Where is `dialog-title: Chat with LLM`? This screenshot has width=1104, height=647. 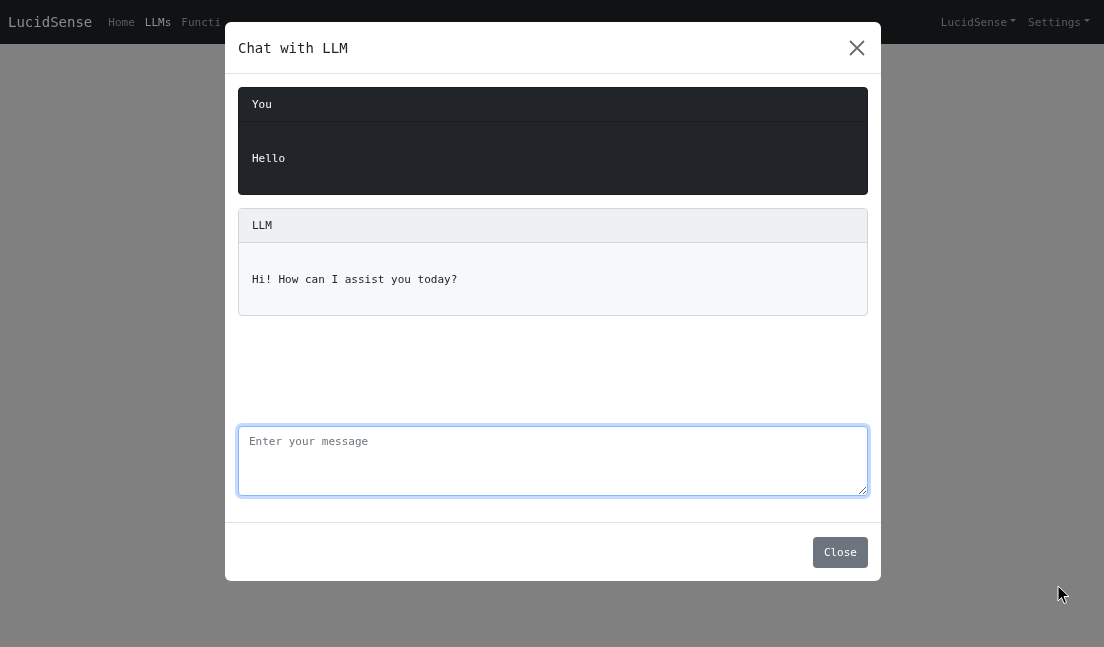 dialog-title: Chat with LLM is located at coordinates (293, 47).